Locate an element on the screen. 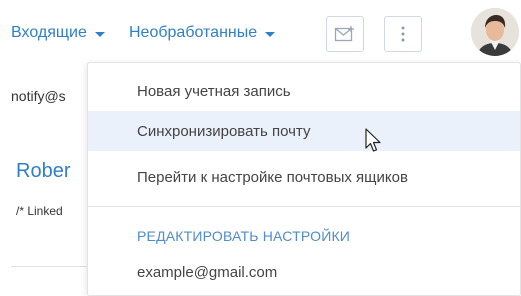 The height and width of the screenshot is (296, 521). more-actions-button is located at coordinates (403, 34).